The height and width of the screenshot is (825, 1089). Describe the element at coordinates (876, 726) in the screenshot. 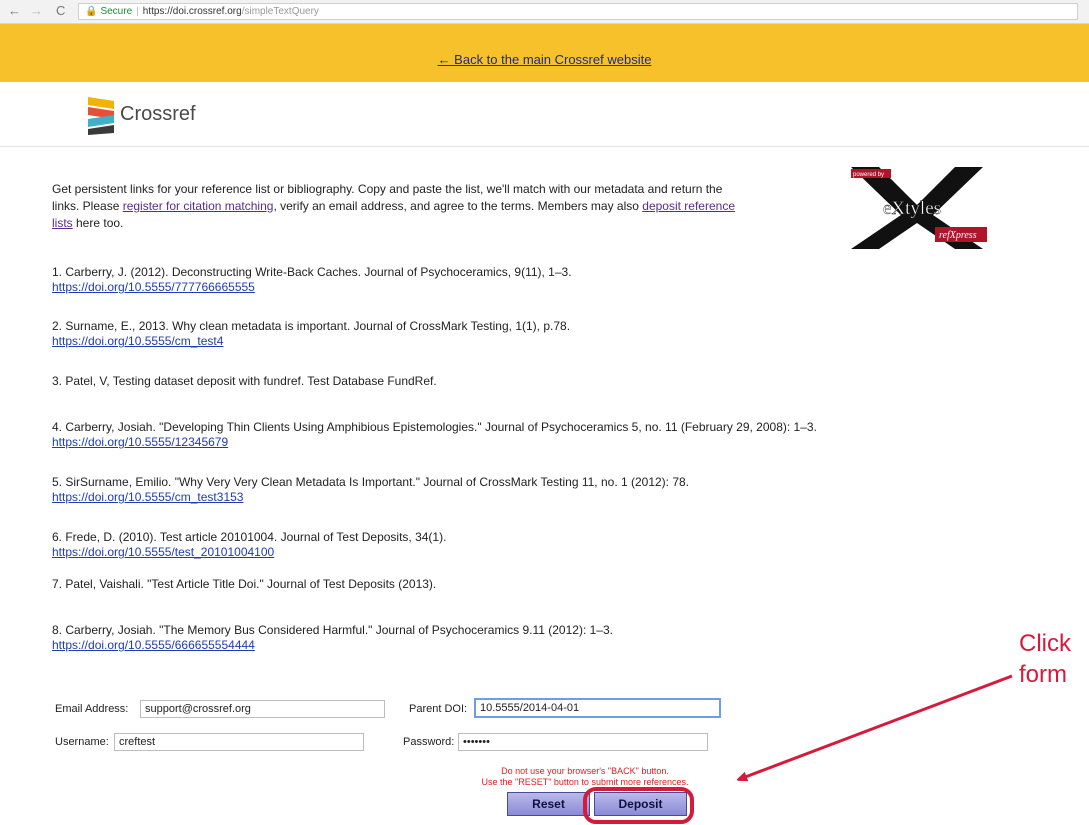

I see `annotation-arrow` at that location.